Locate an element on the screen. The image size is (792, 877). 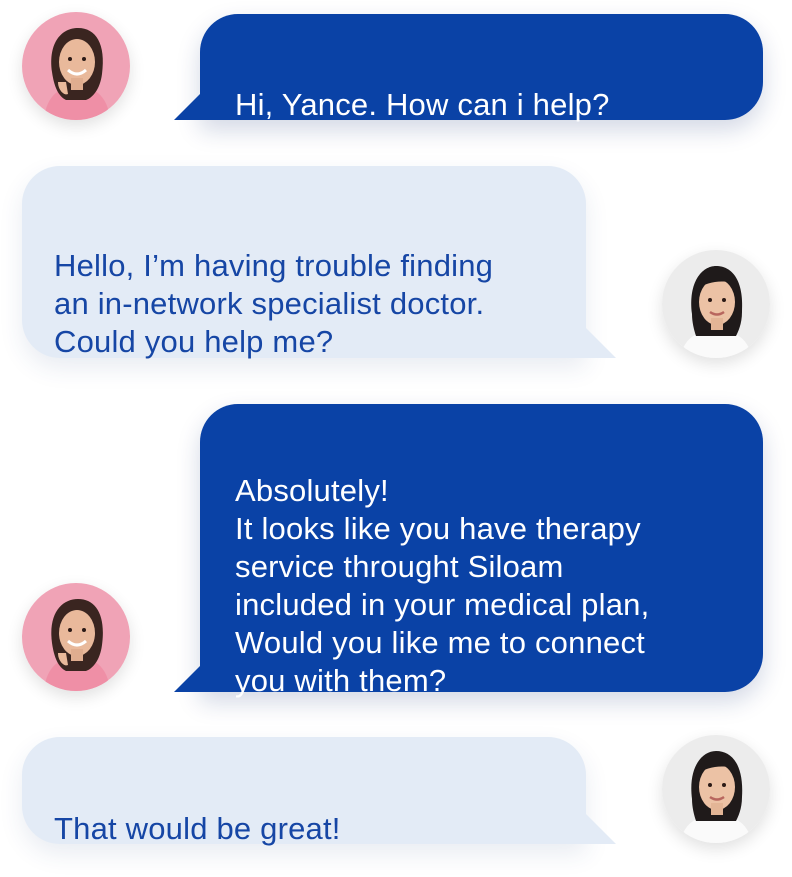
bubble-tail is located at coordinates (601, 829).